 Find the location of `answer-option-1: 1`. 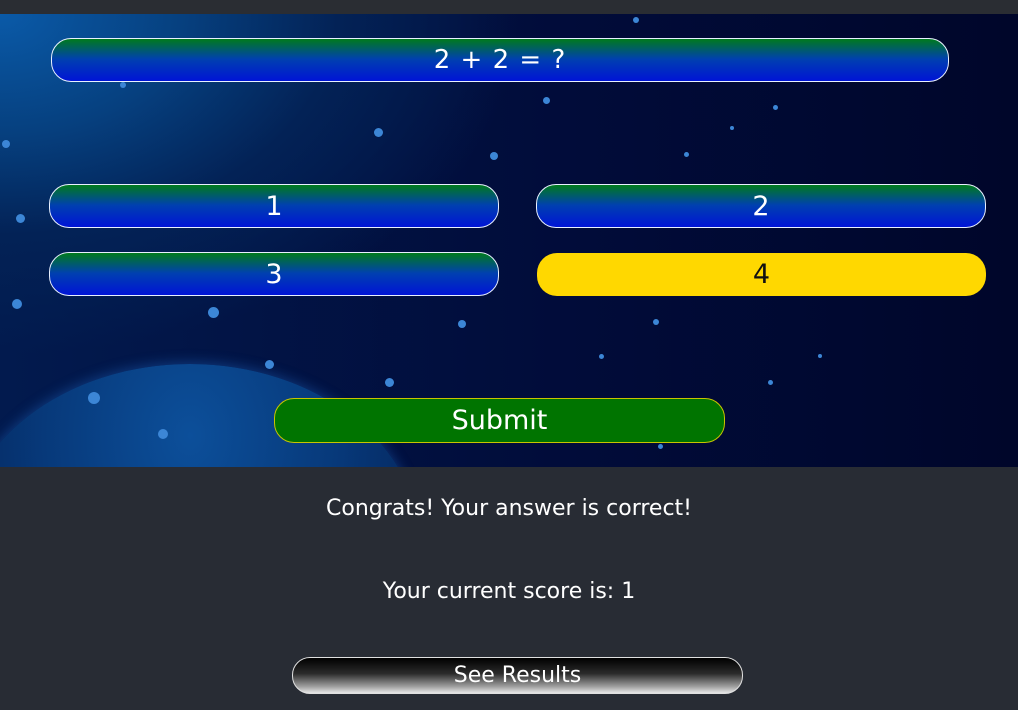

answer-option-1: 1 is located at coordinates (274, 206).